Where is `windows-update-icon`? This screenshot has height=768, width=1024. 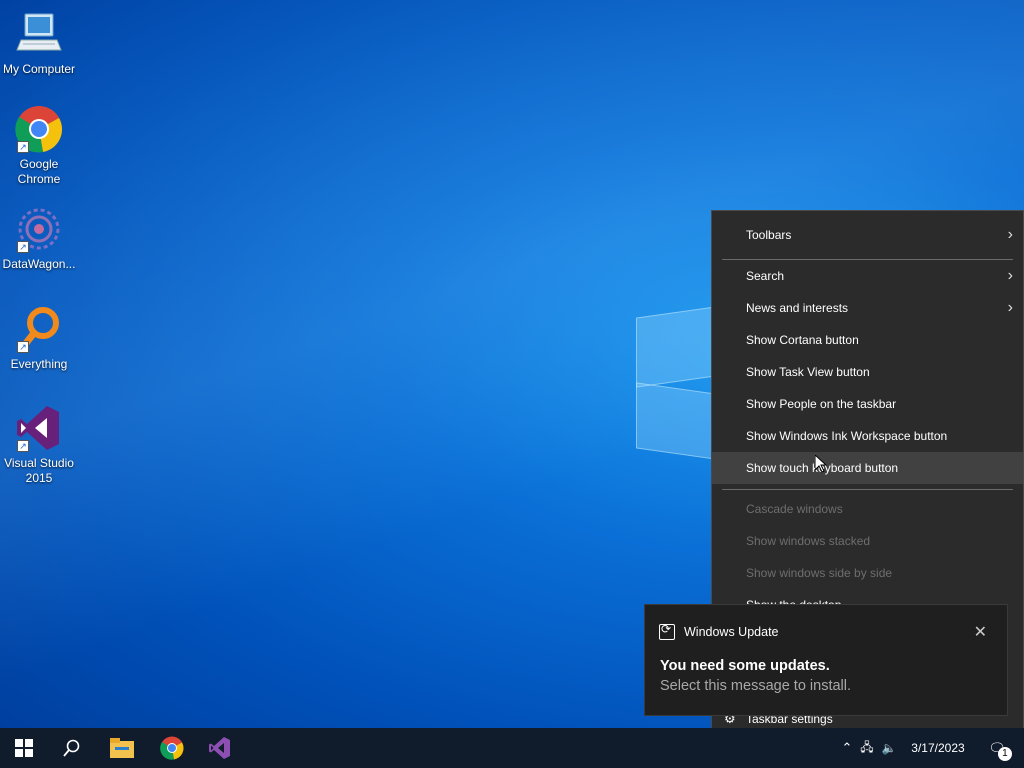
windows-update-icon is located at coordinates (667, 631).